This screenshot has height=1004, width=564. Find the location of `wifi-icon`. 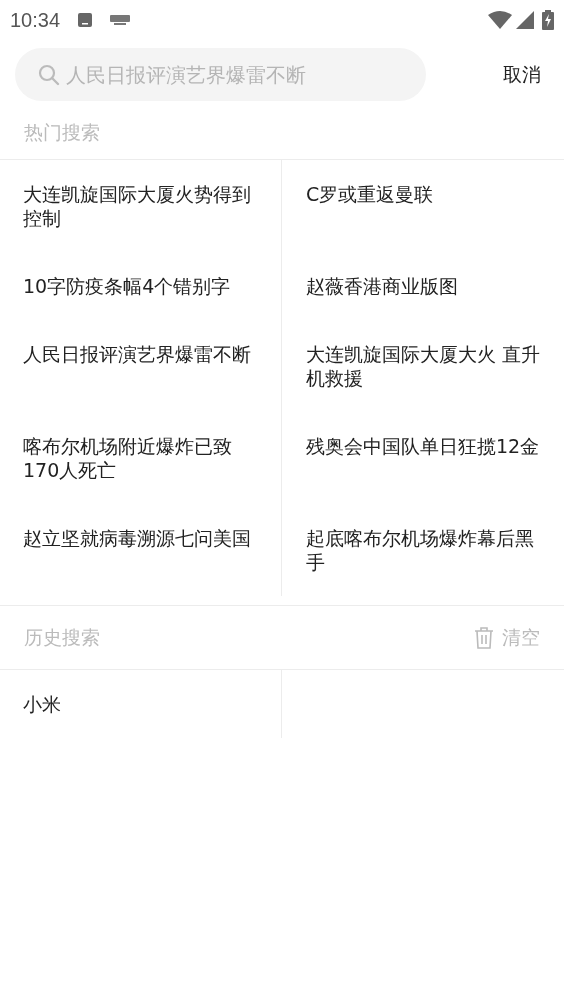

wifi-icon is located at coordinates (500, 20).